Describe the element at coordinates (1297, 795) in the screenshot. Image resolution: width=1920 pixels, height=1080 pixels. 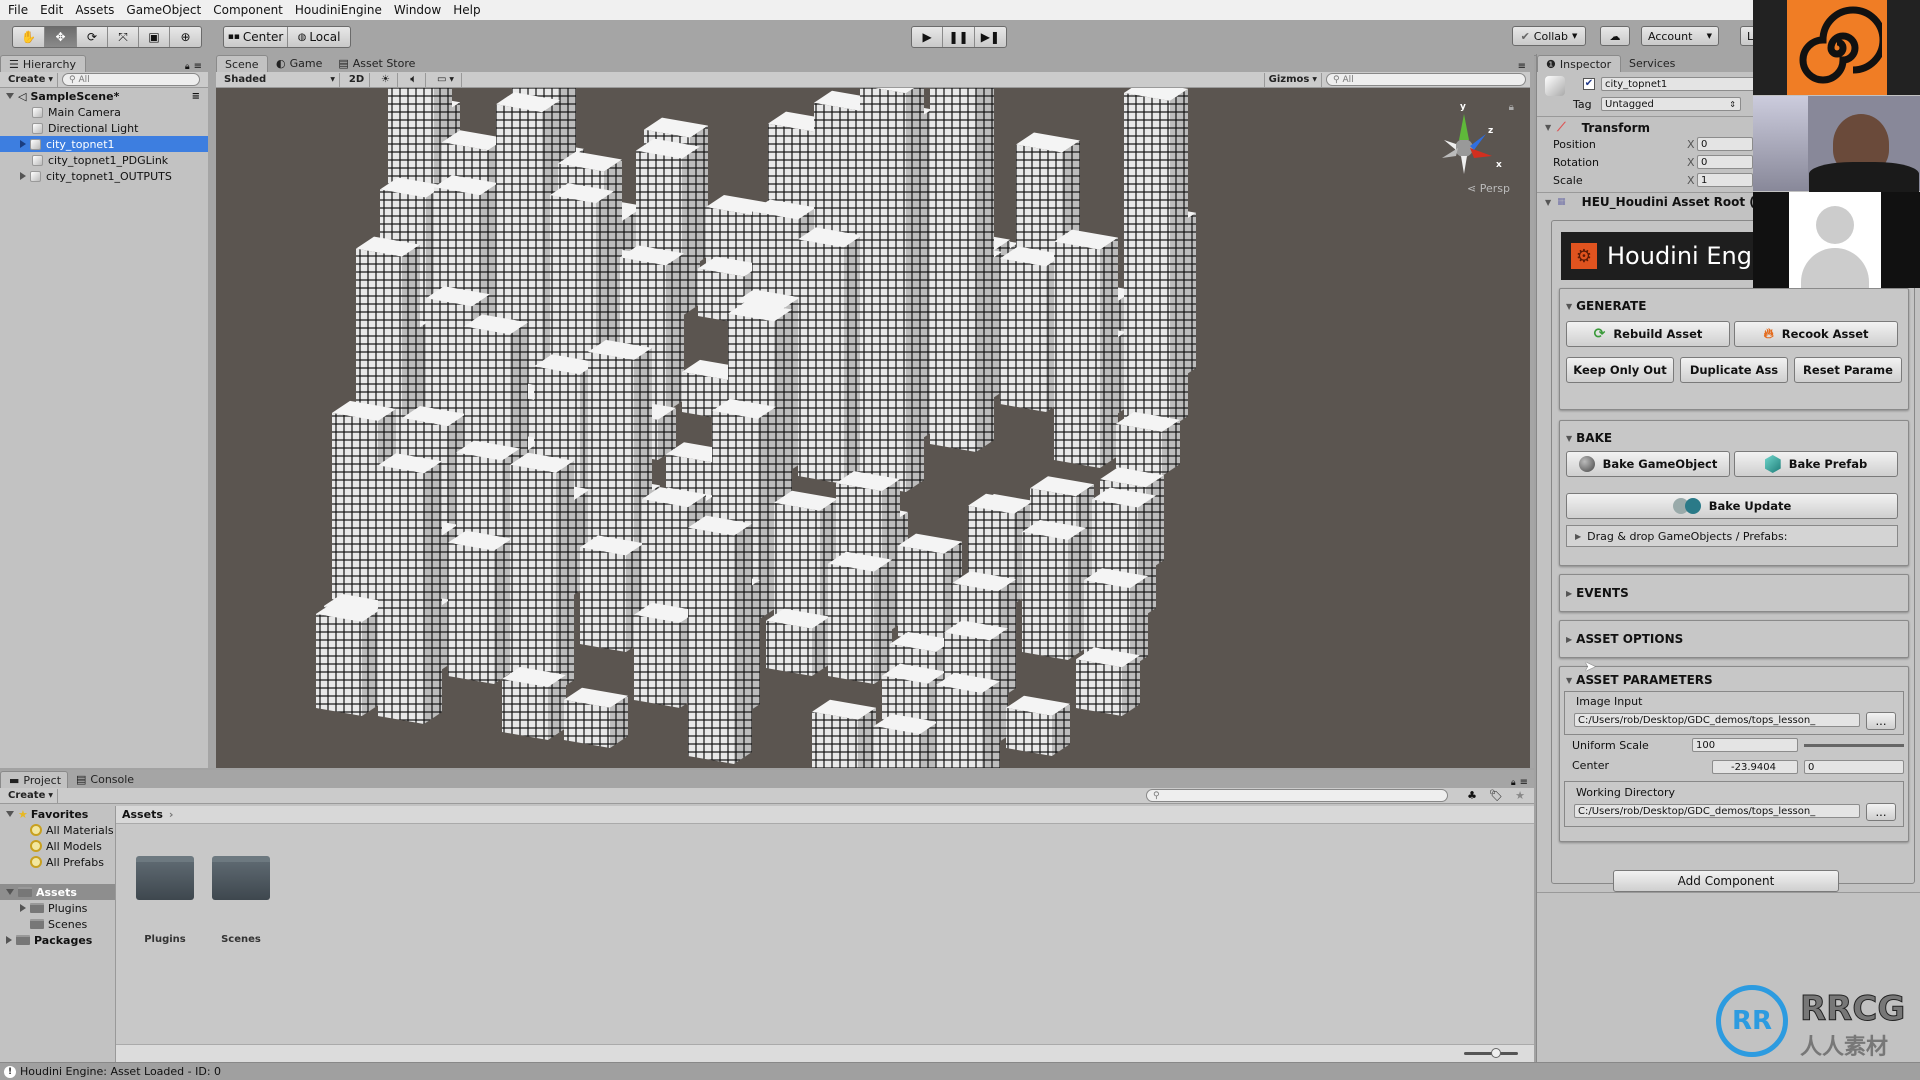
I see `project-search-input: ⚲` at that location.